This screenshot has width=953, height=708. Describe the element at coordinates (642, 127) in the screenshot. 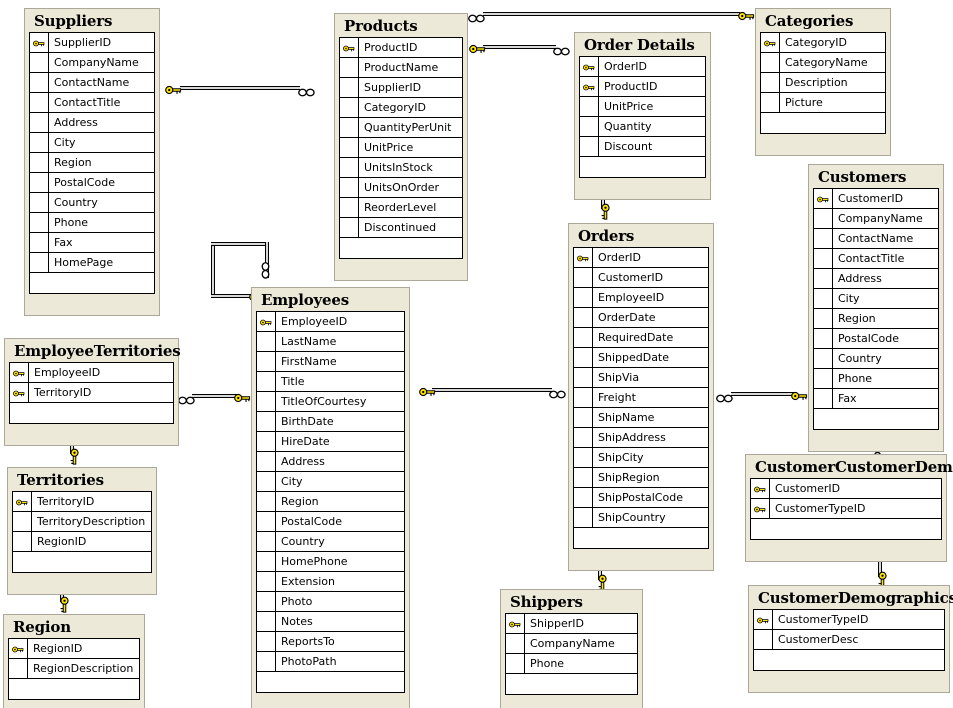

I see `column-row: Quantity` at that location.